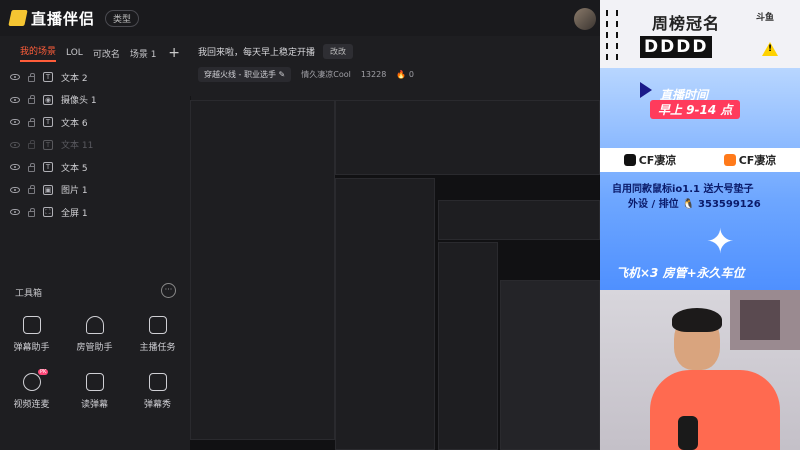  Describe the element at coordinates (106, 53) in the screenshot. I see `tab-renamable: 可改名` at that location.